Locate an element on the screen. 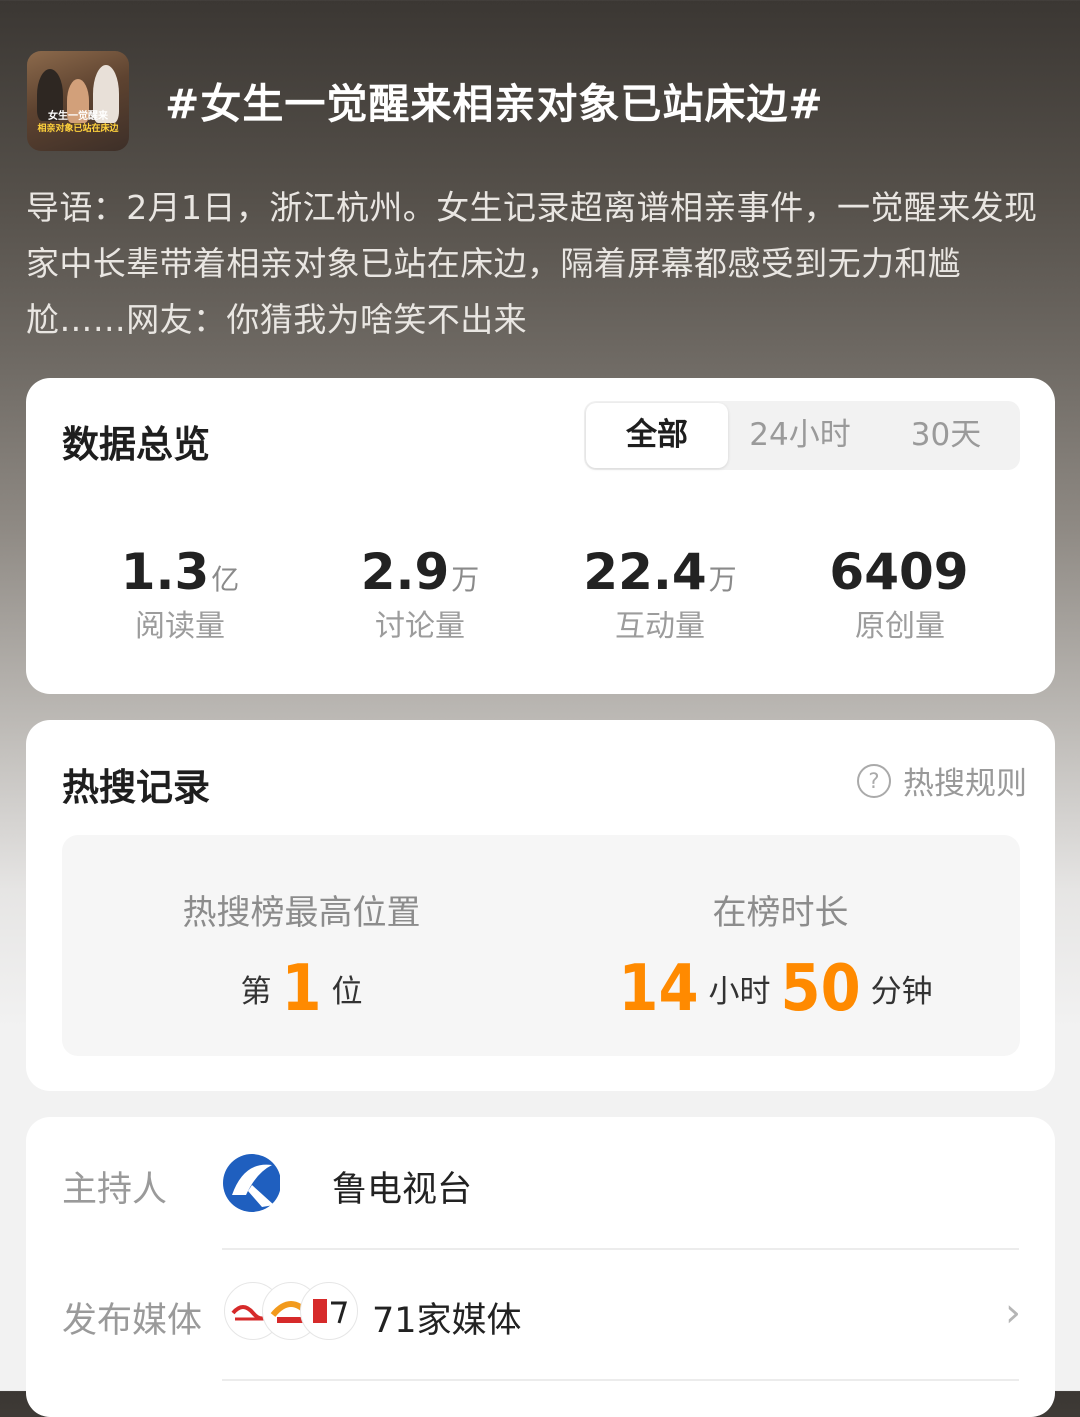  duration-value: 14 小时 50 分钟 is located at coordinates (780, 989).